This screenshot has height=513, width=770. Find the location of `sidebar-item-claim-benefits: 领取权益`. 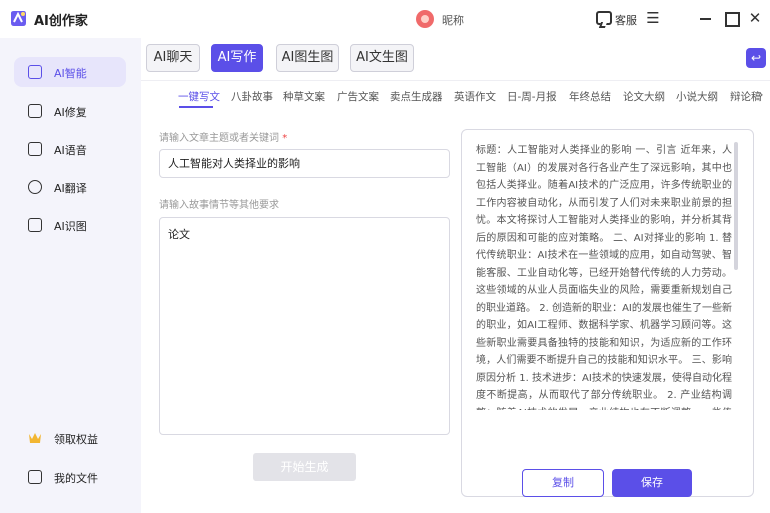

sidebar-item-claim-benefits: 领取权益 is located at coordinates (70, 438).